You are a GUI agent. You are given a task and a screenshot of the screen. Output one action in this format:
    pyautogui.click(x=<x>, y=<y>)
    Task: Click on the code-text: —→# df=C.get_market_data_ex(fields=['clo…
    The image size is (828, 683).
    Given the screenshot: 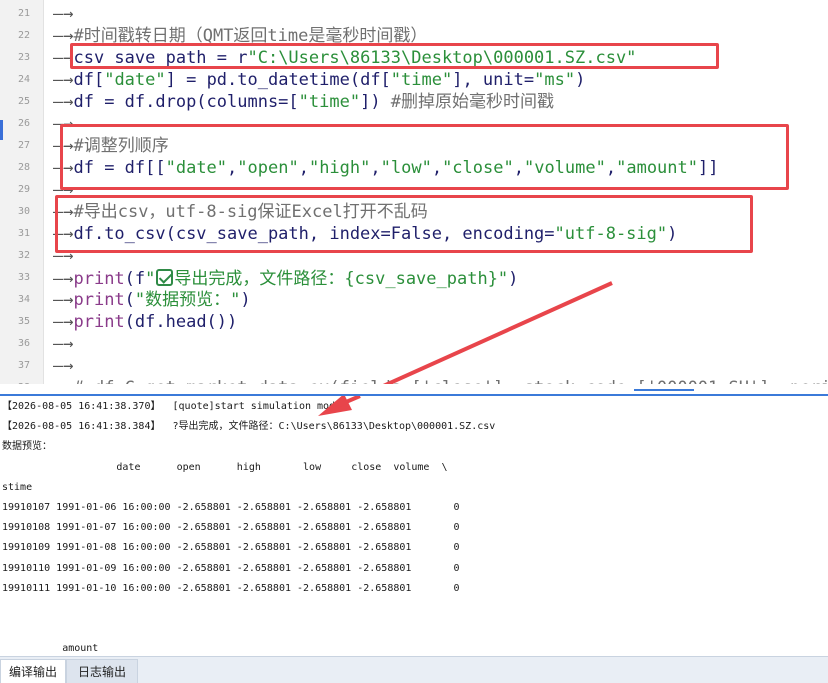 What is the action you would take?
    pyautogui.click(x=440, y=380)
    